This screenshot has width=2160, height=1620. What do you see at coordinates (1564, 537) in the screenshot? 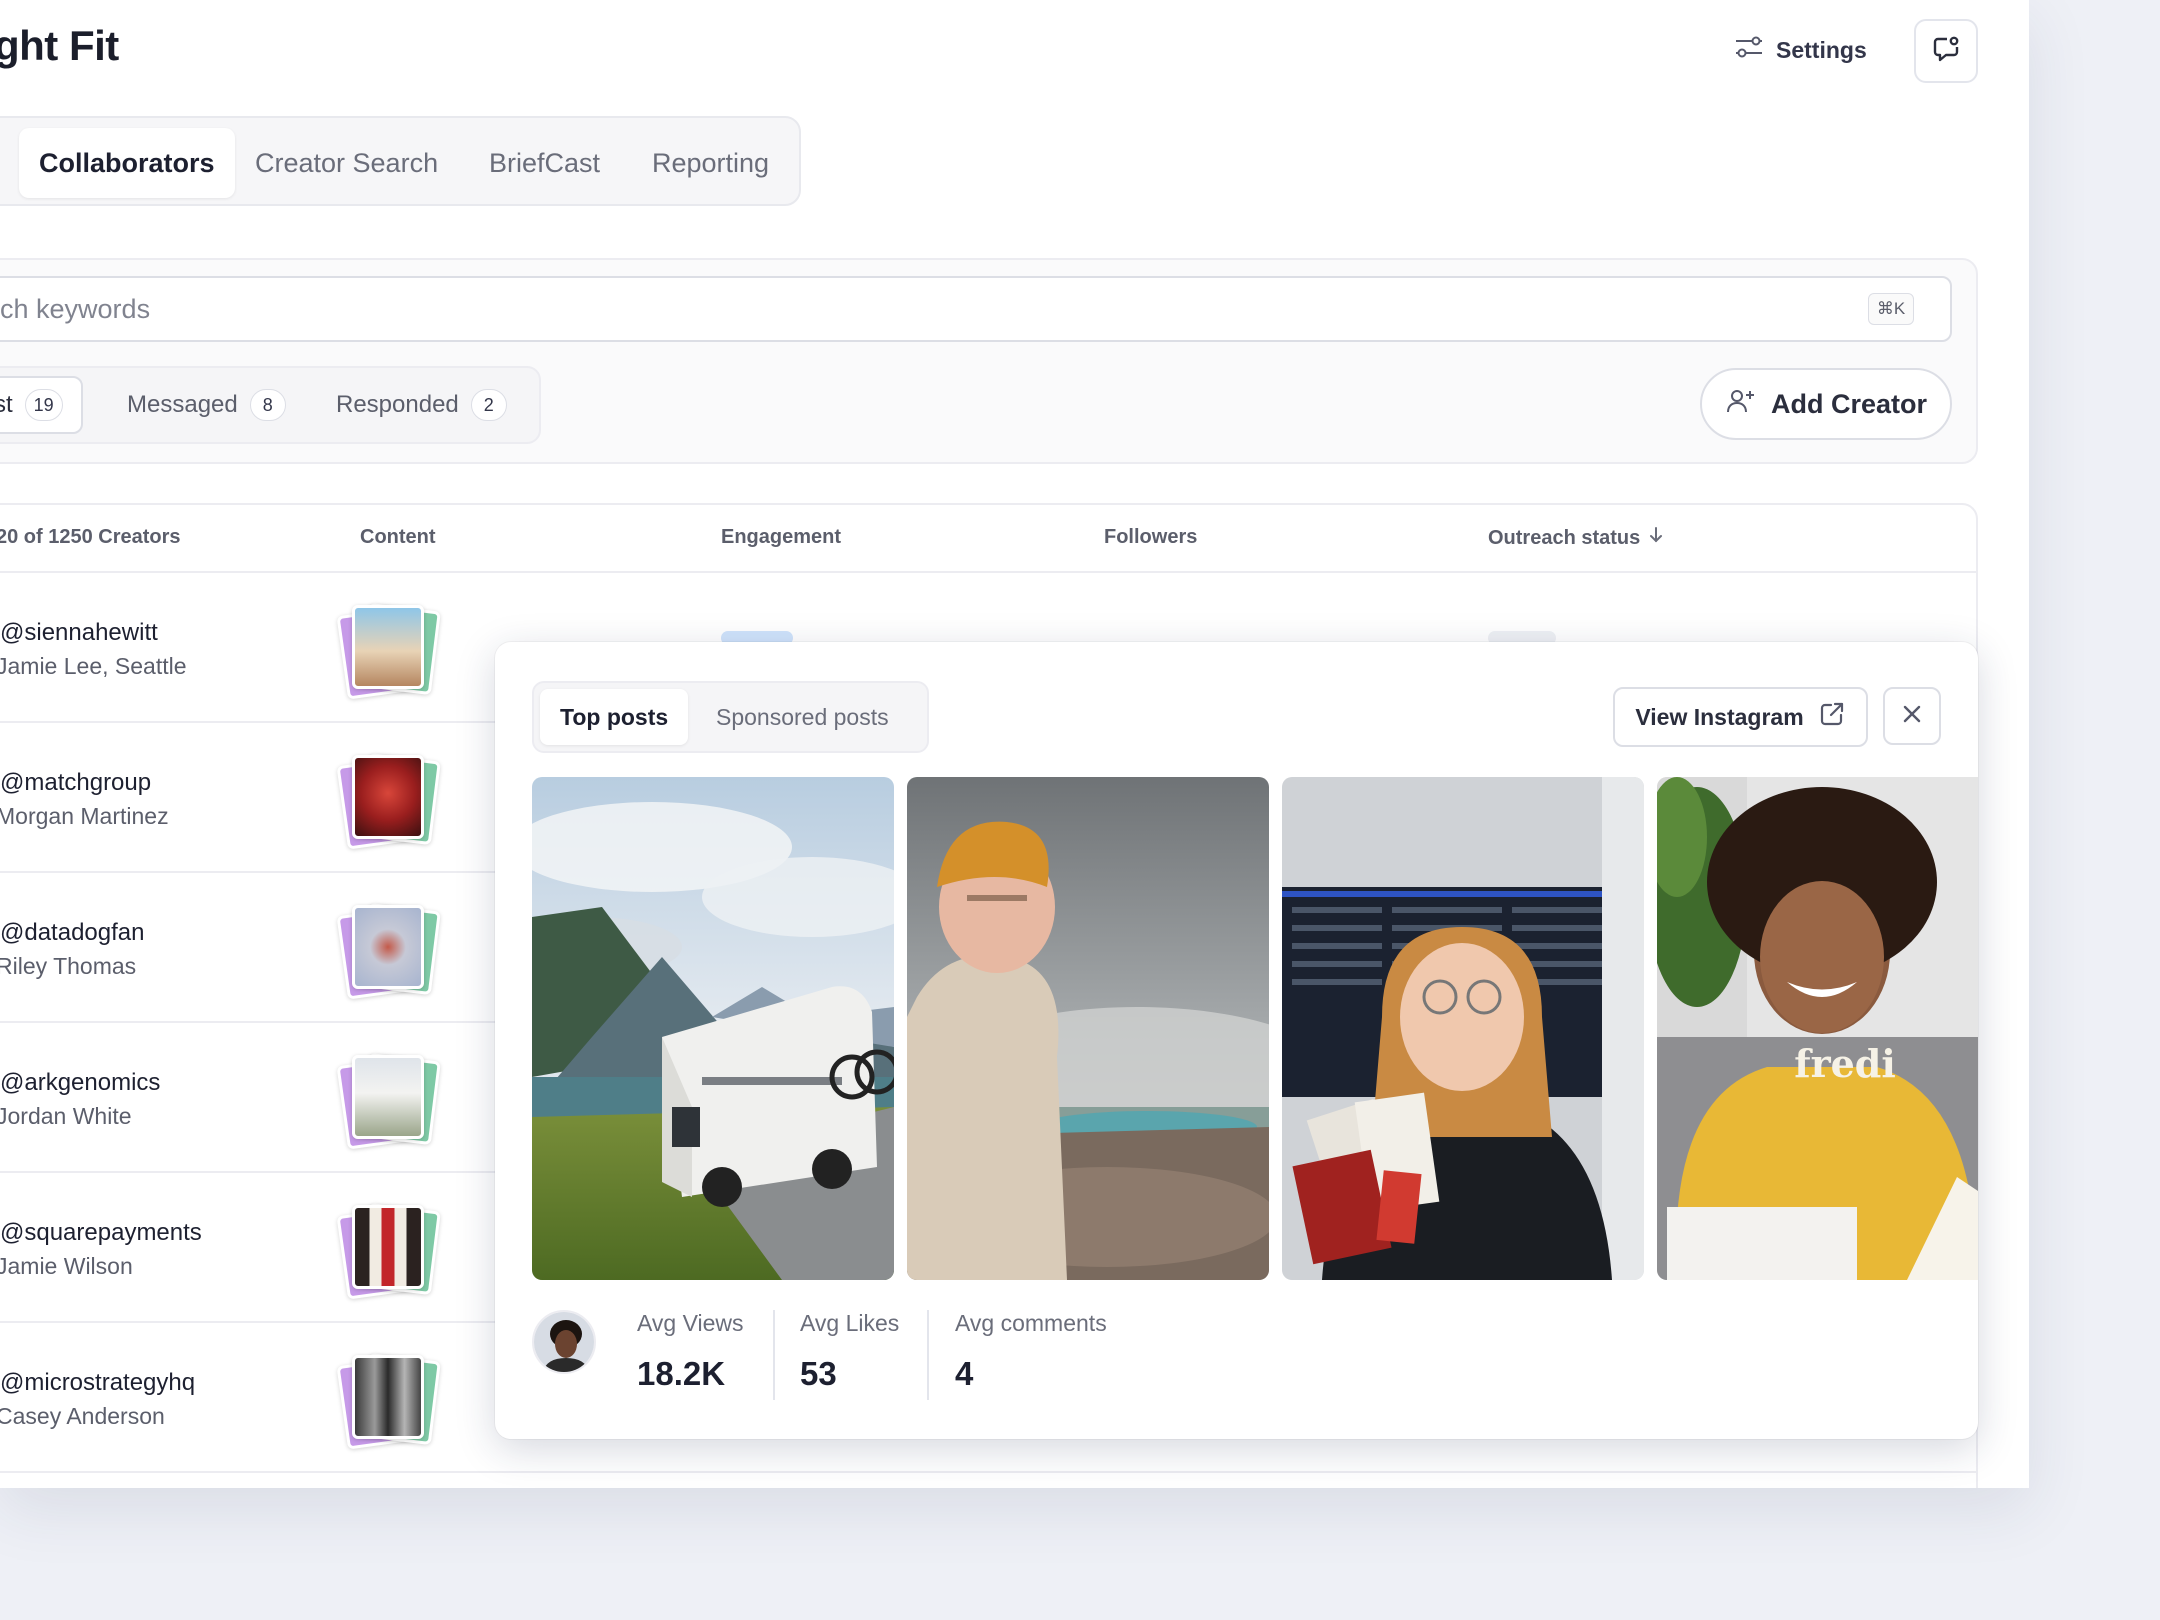
I see `column-header-label: Outreach status` at bounding box center [1564, 537].